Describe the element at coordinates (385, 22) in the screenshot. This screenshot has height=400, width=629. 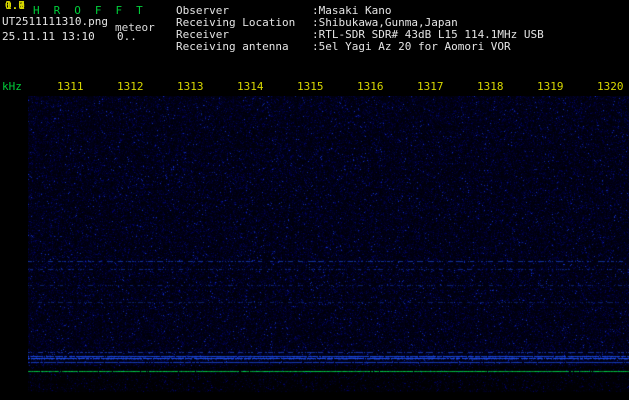
I see `meta-value-location: :Shibukawa,Gunma,Japan` at that location.